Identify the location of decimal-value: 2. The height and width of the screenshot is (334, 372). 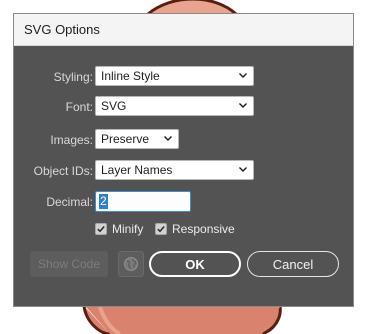
(103, 201).